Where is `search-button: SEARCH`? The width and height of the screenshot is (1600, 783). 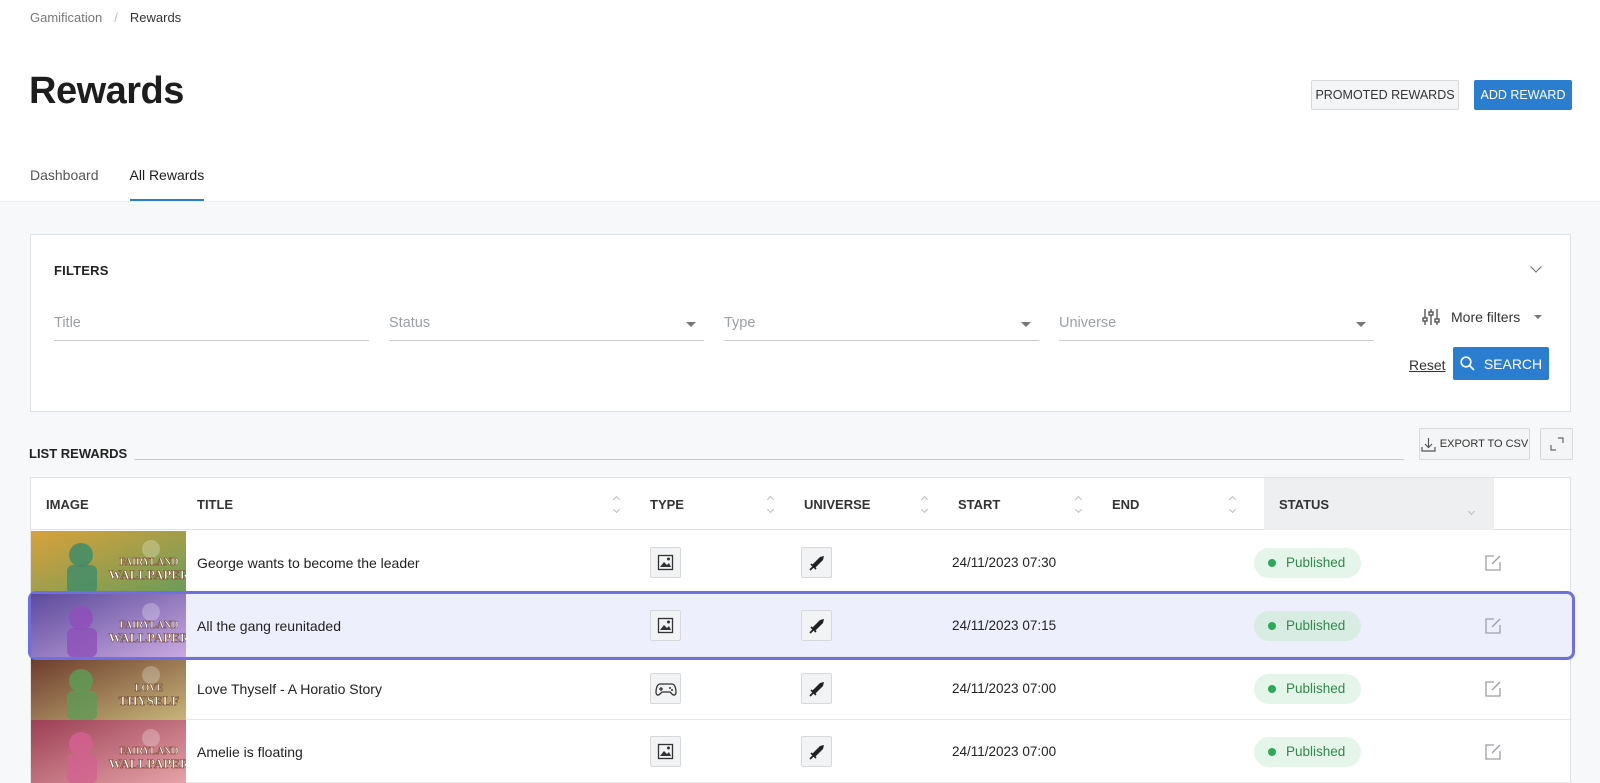 search-button: SEARCH is located at coordinates (1501, 363).